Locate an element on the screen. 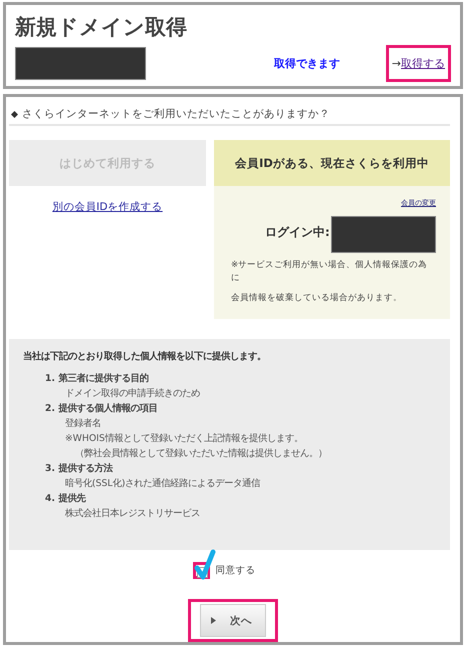 The image size is (466, 647). next-button: 次へ is located at coordinates (233, 620).